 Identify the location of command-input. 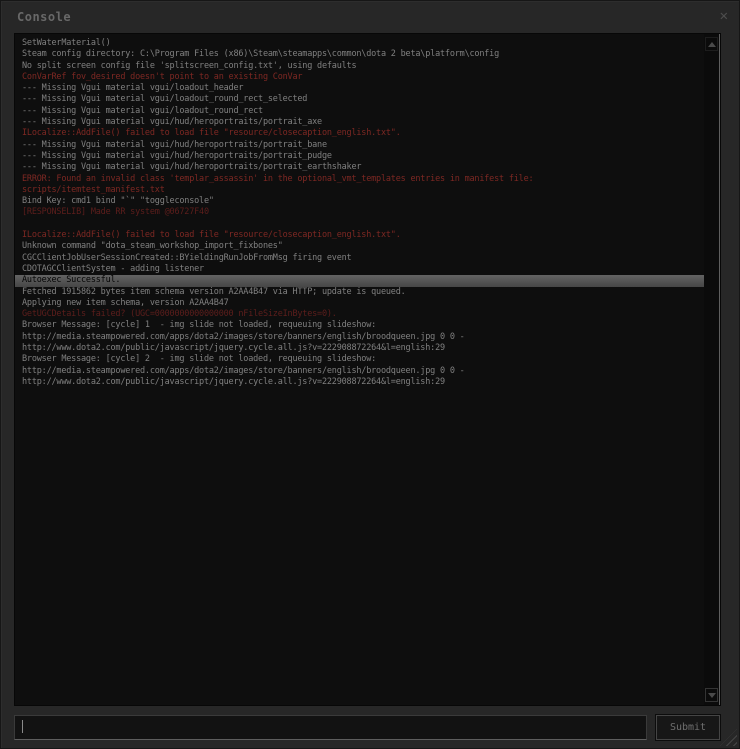
(330, 727).